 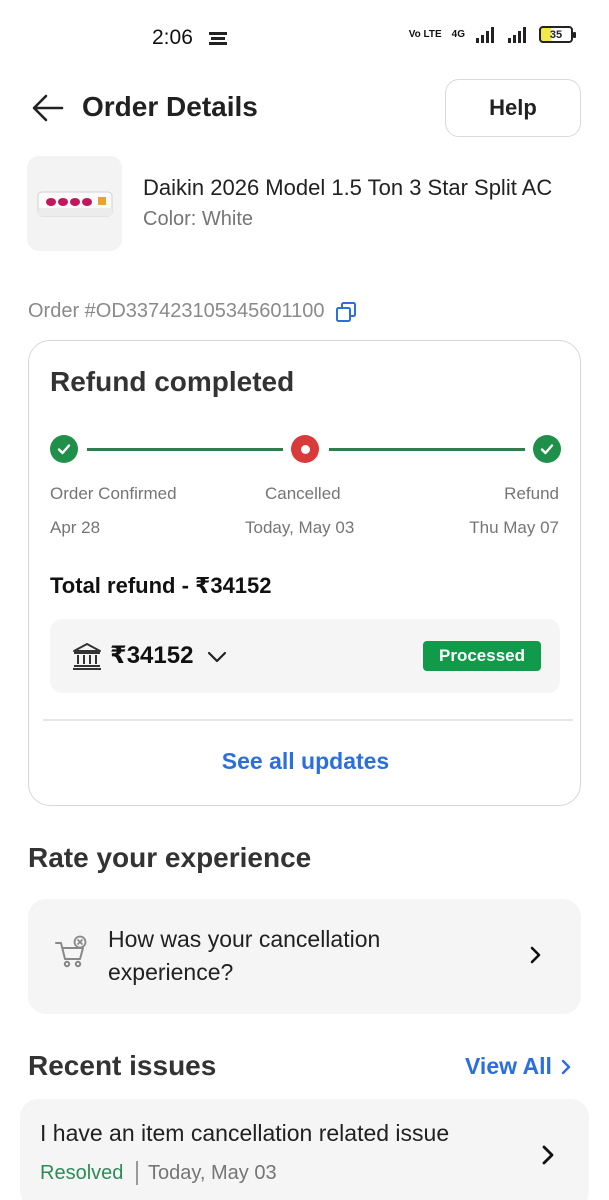 I want to click on rate-heading: Rate your experience, so click(x=170, y=857).